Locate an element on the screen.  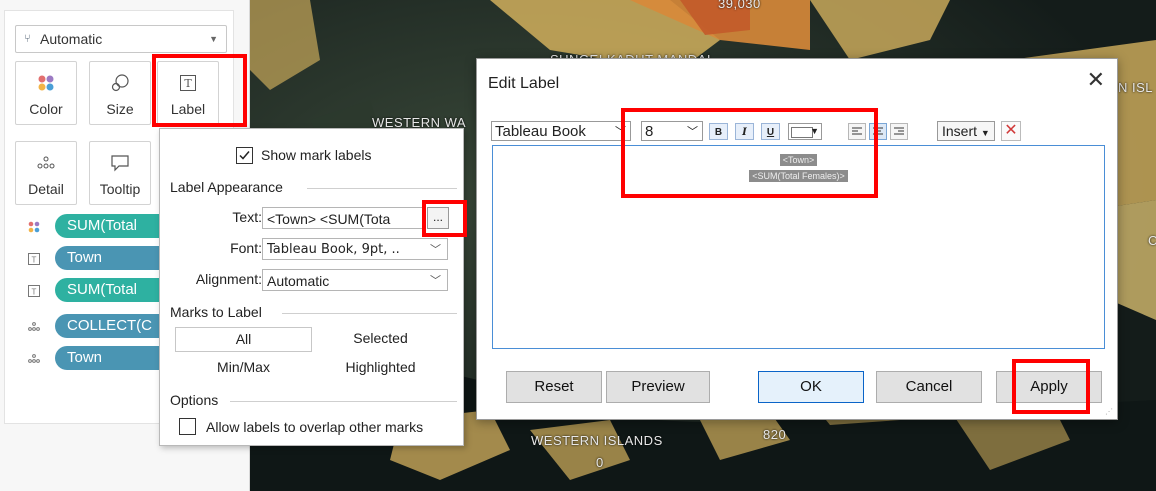
allow-overlap-checkbox is located at coordinates (187, 426).